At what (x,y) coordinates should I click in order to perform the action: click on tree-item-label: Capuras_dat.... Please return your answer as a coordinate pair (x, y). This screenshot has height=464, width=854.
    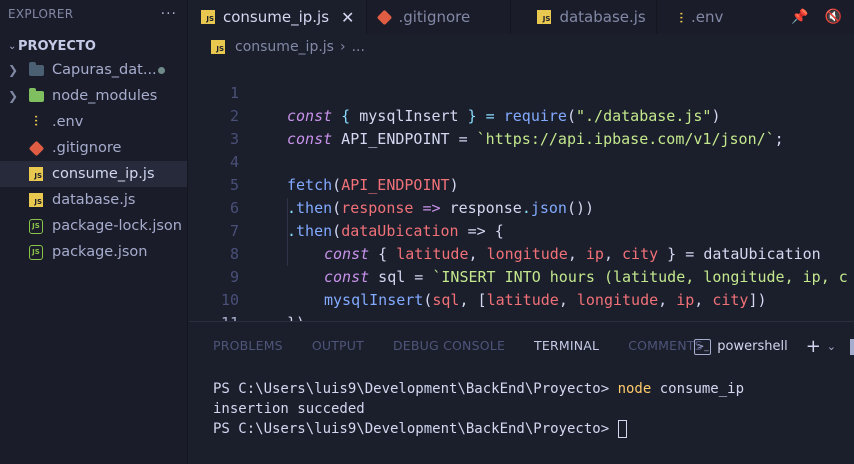
    Looking at the image, I should click on (104, 70).